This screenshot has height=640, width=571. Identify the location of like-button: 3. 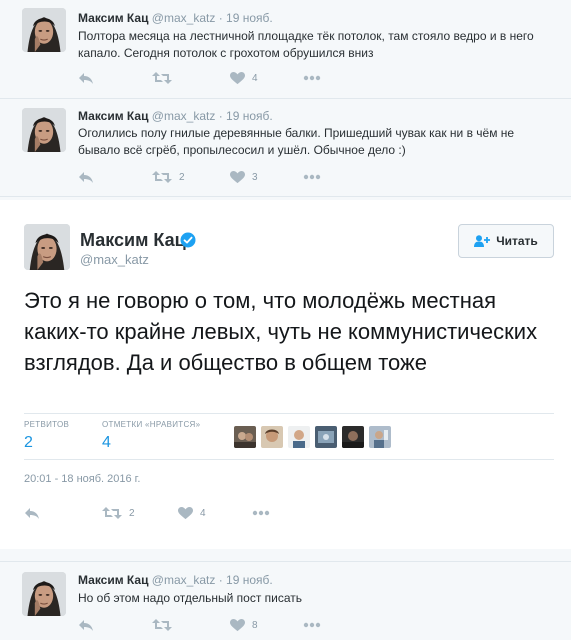
(244, 177).